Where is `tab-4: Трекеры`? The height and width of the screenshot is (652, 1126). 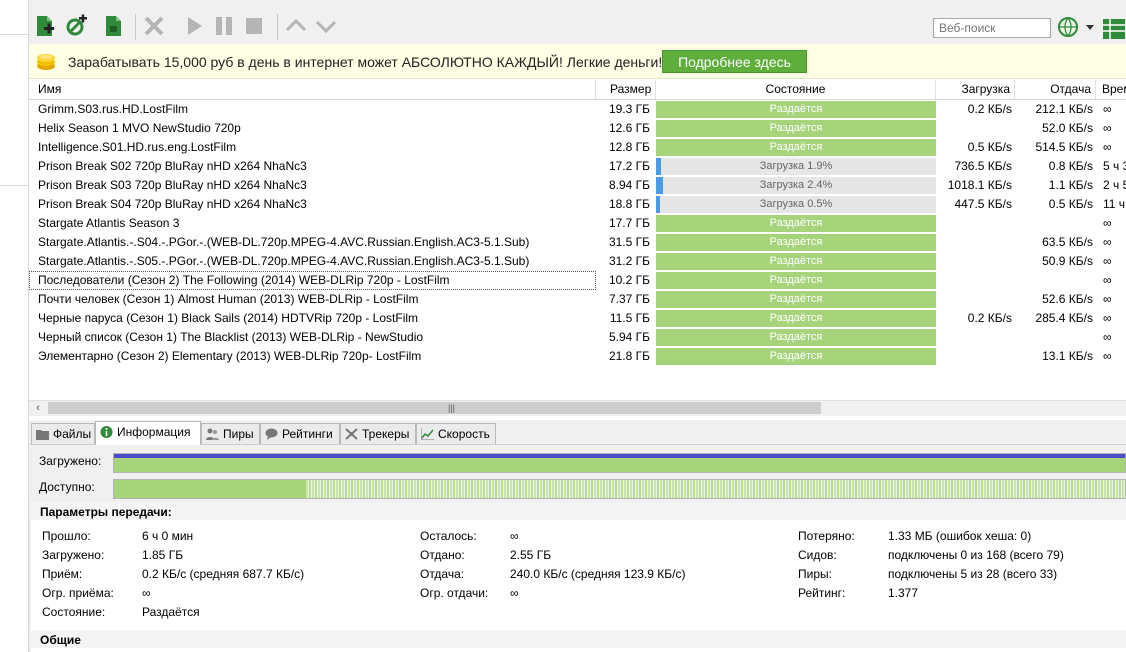 tab-4: Трекеры is located at coordinates (378, 433).